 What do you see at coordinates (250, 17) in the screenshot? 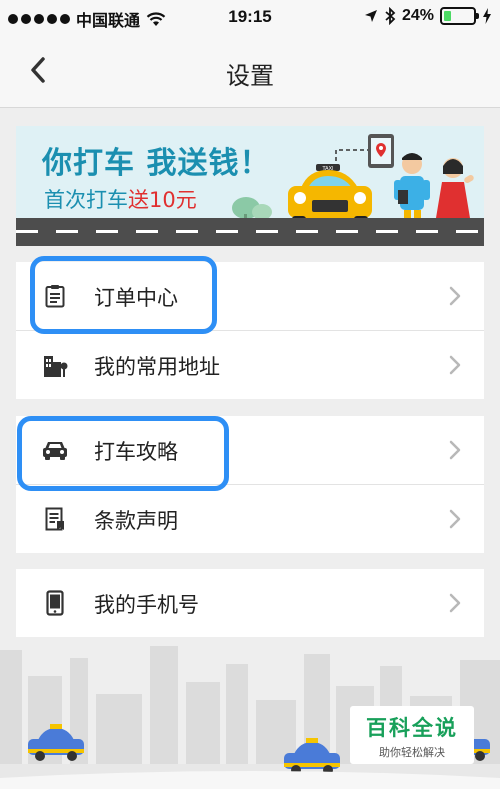
I see `status-bar: 中国联通 19:15 24%` at bounding box center [250, 17].